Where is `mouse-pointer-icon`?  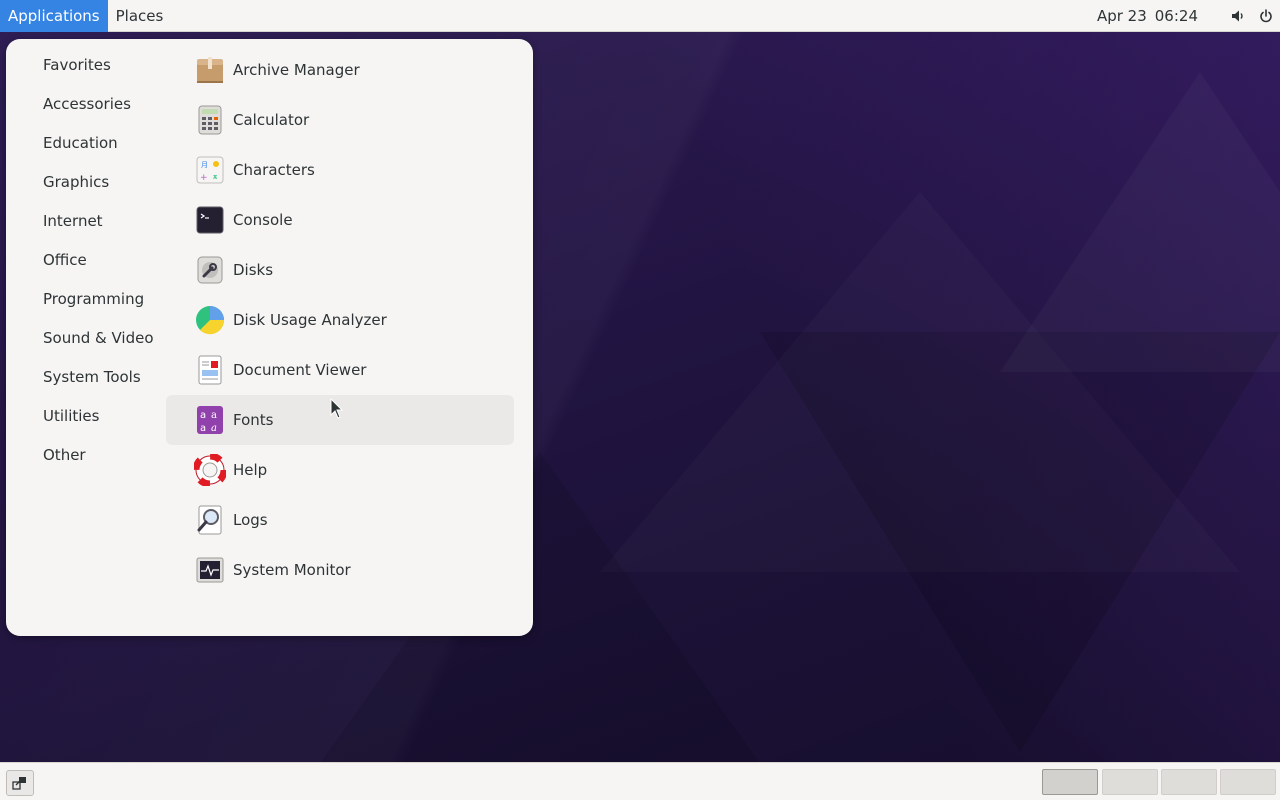 mouse-pointer-icon is located at coordinates (337, 408).